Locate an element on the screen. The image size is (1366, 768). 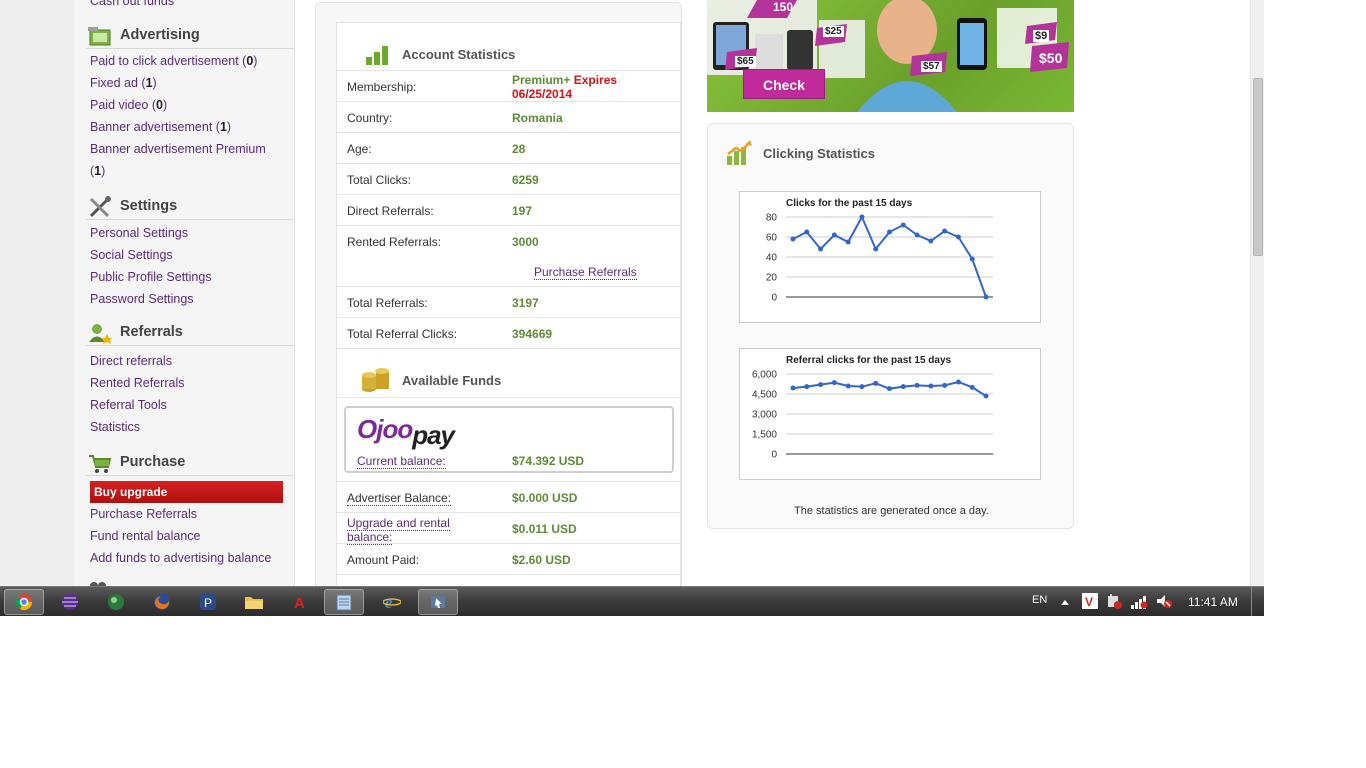
current-balance-label: Current balance: is located at coordinates (401, 461).